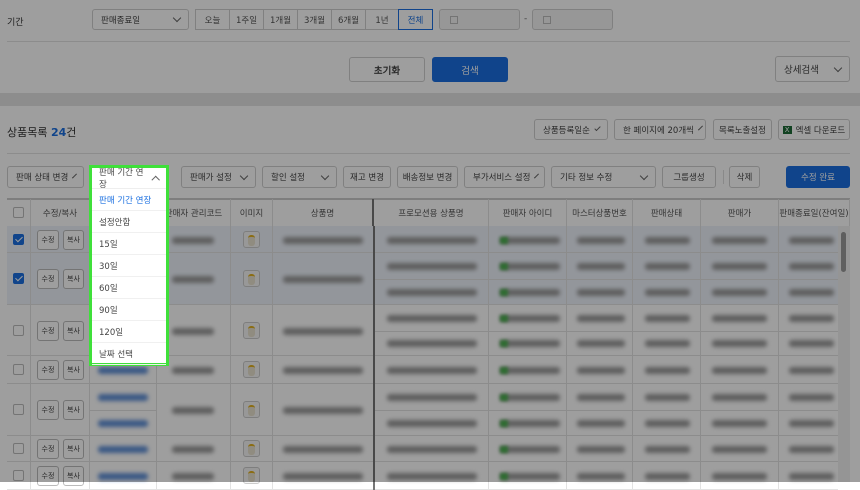 This screenshot has height=490, width=860. Describe the element at coordinates (129, 354) in the screenshot. I see `dropdown-option: 날짜 선택` at that location.